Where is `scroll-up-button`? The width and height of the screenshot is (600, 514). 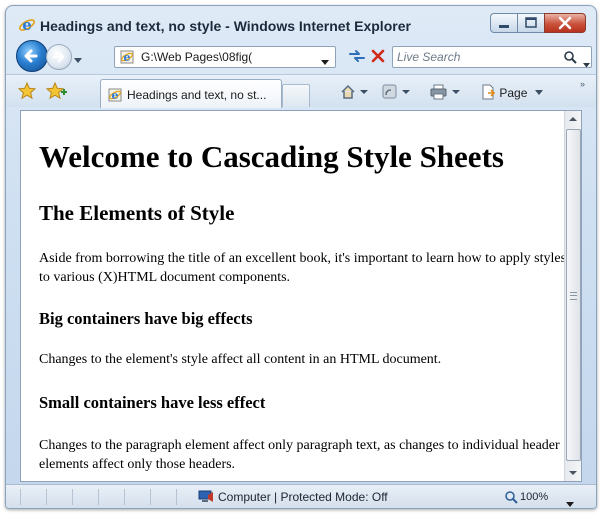 scroll-up-button is located at coordinates (573, 119).